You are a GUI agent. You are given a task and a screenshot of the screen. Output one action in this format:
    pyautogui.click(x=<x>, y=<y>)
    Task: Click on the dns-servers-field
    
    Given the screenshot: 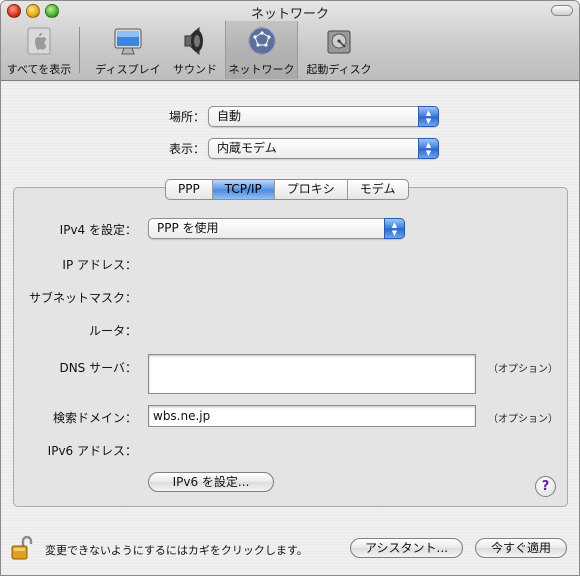 What is the action you would take?
    pyautogui.click(x=312, y=374)
    